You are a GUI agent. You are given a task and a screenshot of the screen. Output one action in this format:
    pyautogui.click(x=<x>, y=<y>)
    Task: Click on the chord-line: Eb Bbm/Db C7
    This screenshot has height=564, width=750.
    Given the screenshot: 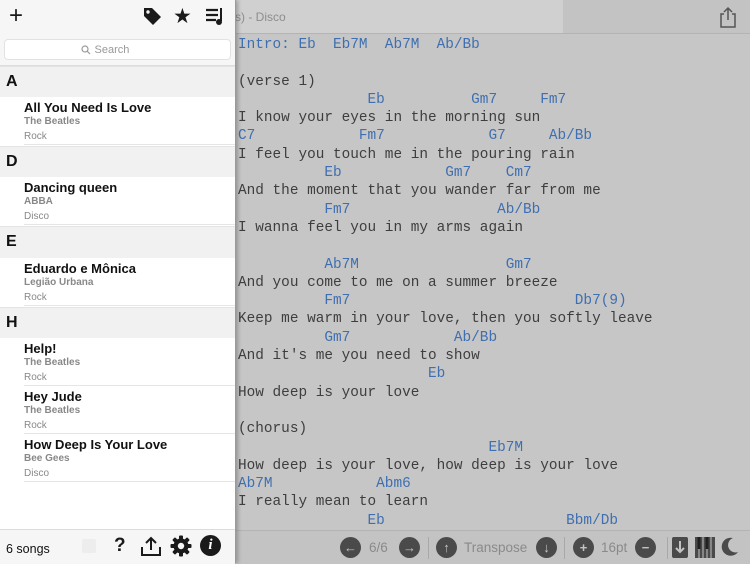 What is the action you would take?
    pyautogui.click(x=494, y=520)
    